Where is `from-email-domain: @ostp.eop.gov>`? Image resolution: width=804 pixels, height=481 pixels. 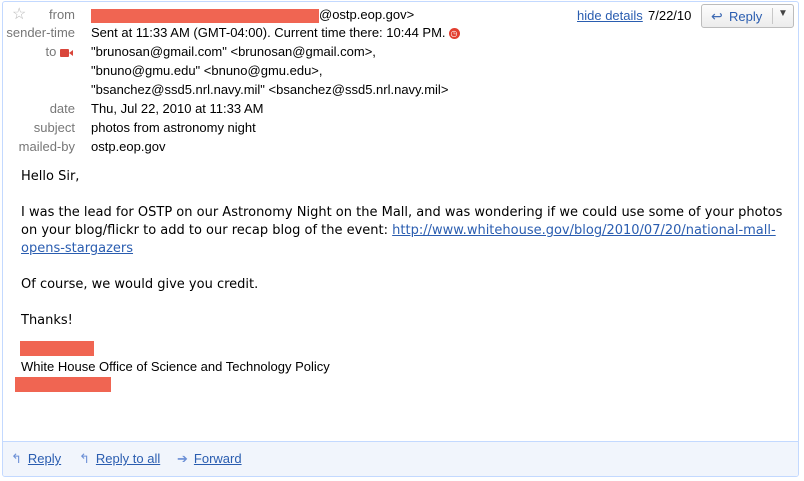
from-email-domain: @ostp.eop.gov> is located at coordinates (367, 14).